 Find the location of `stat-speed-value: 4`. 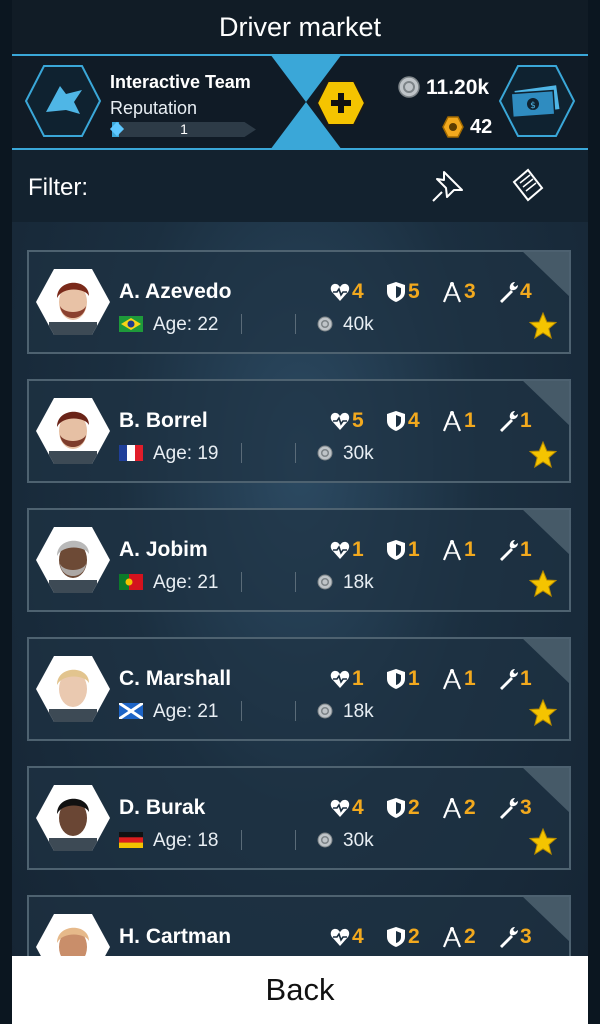

stat-speed-value: 4 is located at coordinates (526, 291).